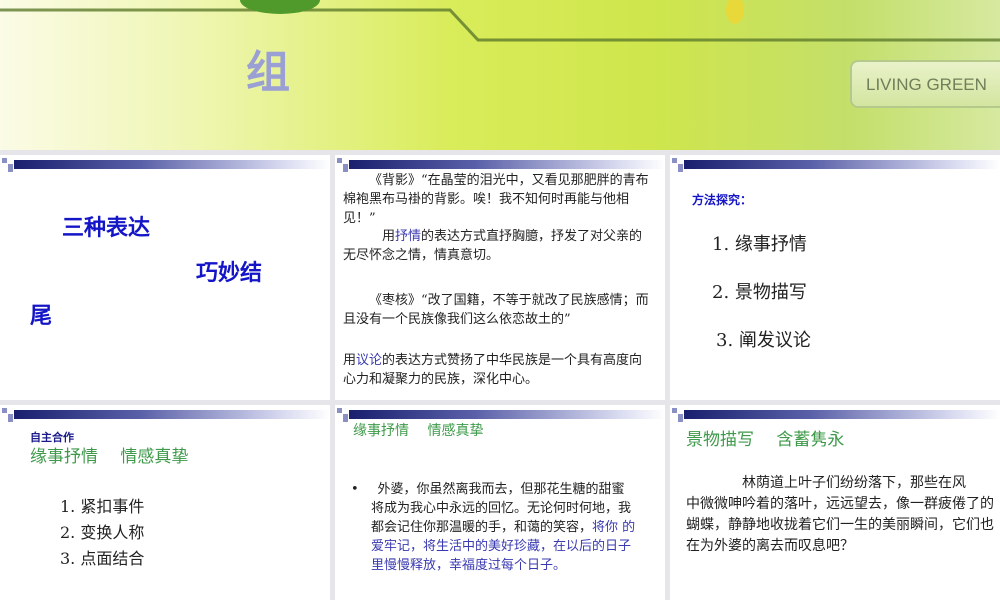  Describe the element at coordinates (109, 457) in the screenshot. I see `slide-subtitle: 缘事抒情 情感真挚` at that location.